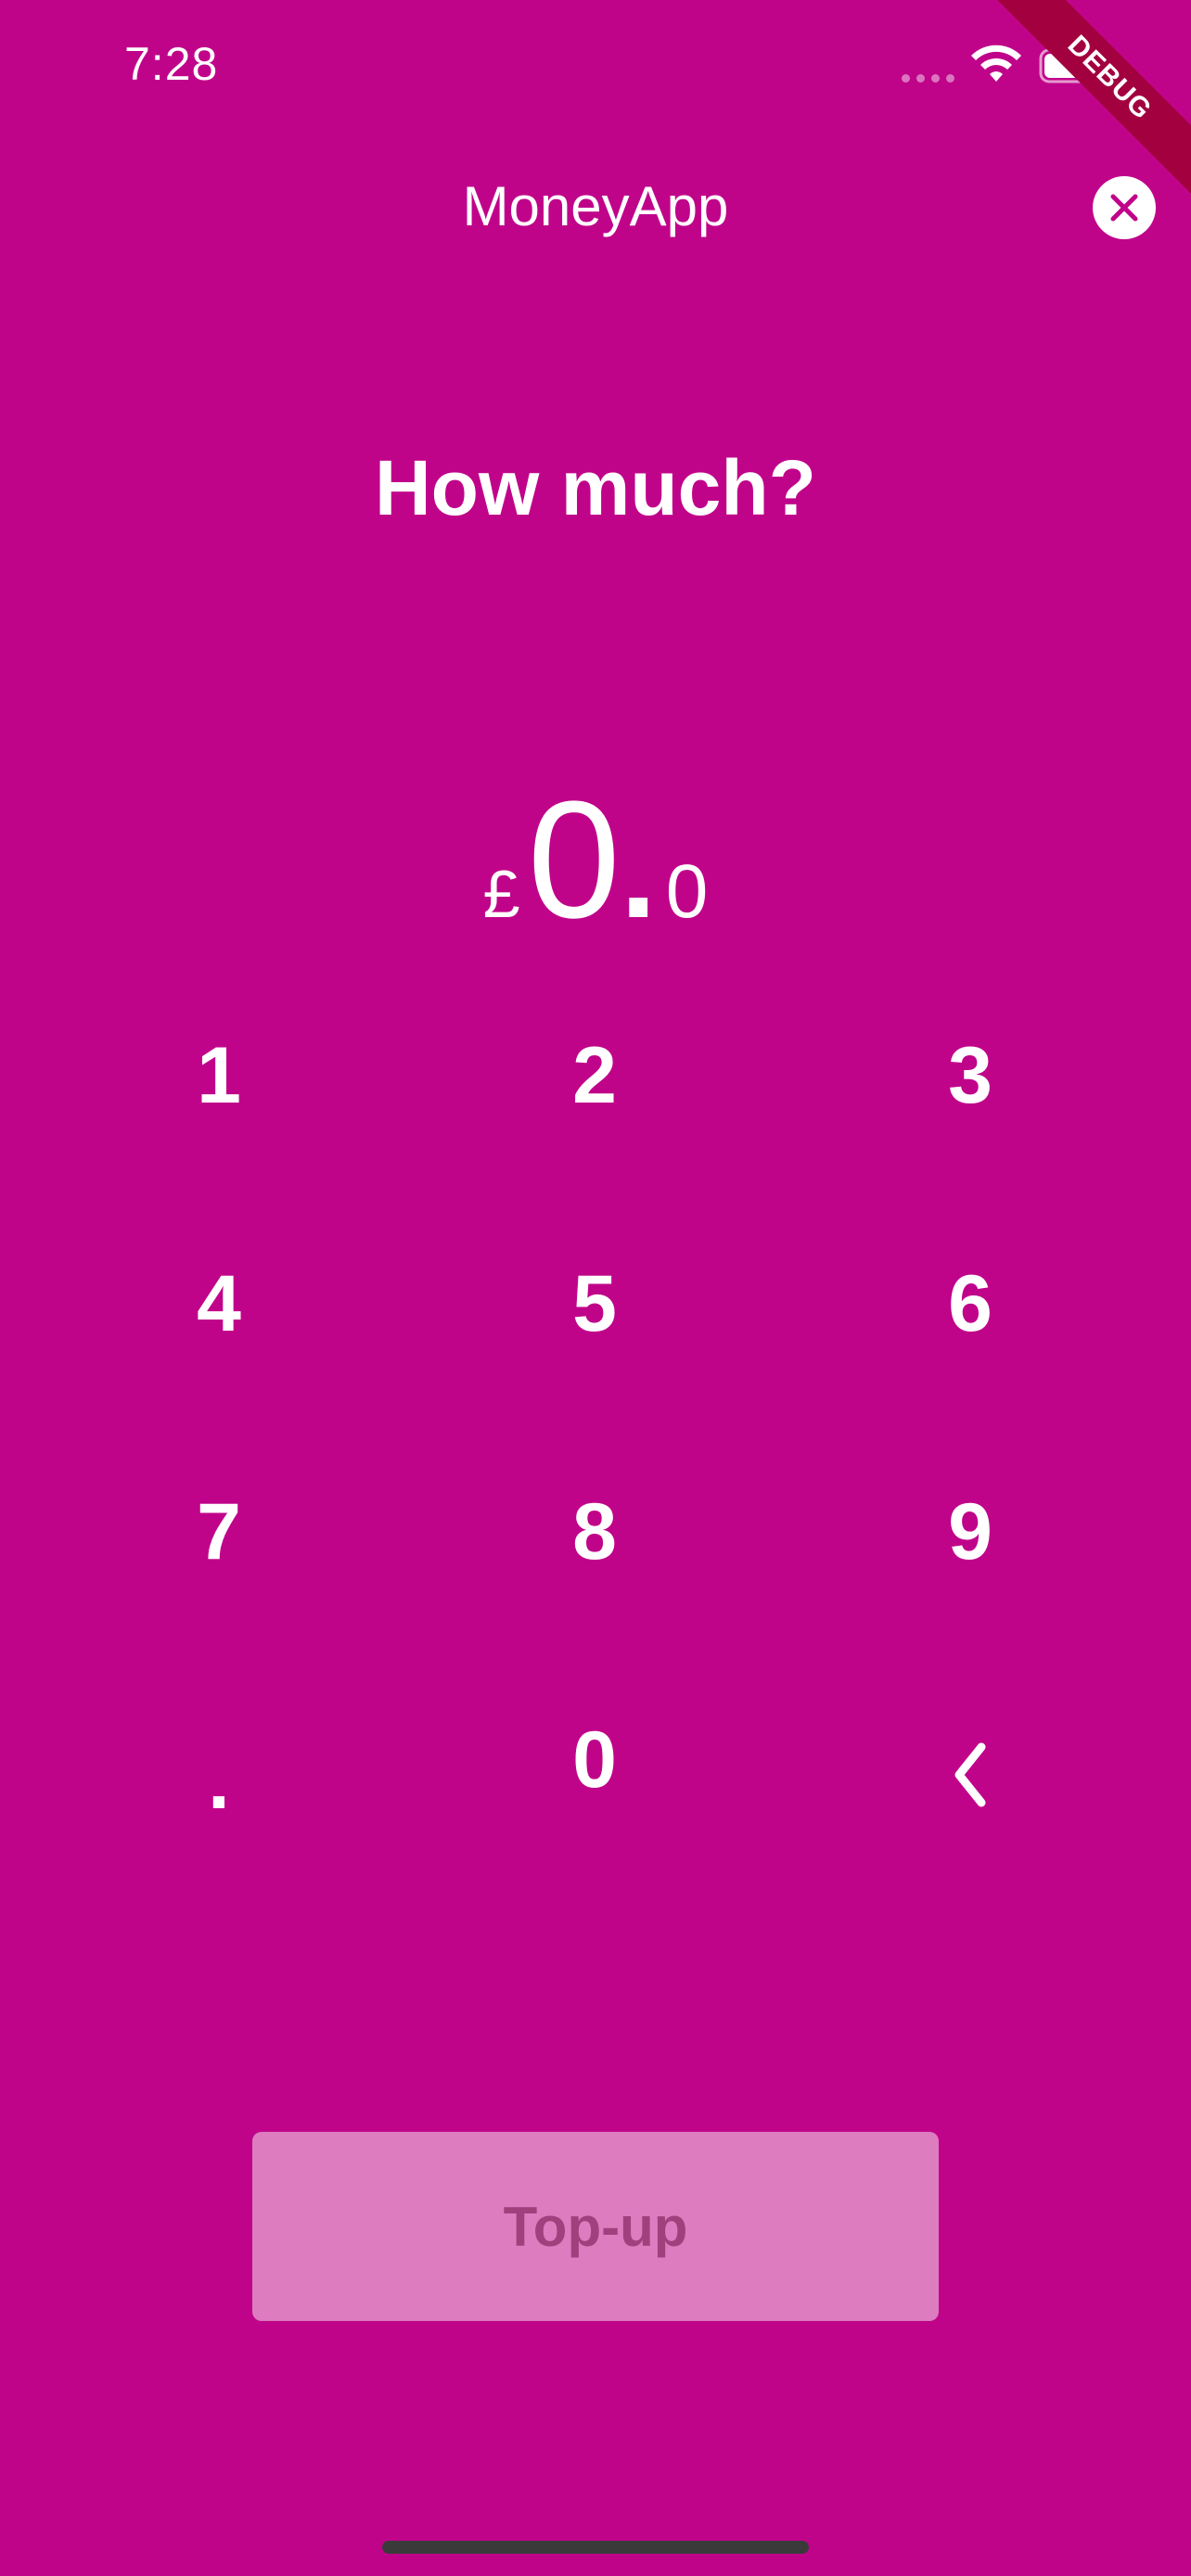 This screenshot has width=1191, height=2576. I want to click on backspace-button, so click(970, 1775).